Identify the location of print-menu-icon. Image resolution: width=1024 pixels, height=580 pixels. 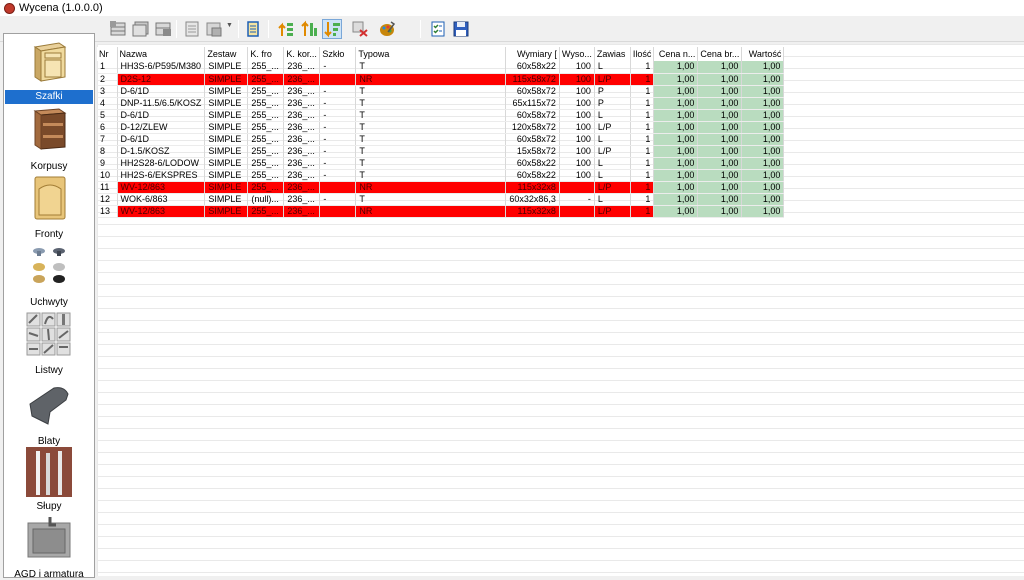
(214, 29).